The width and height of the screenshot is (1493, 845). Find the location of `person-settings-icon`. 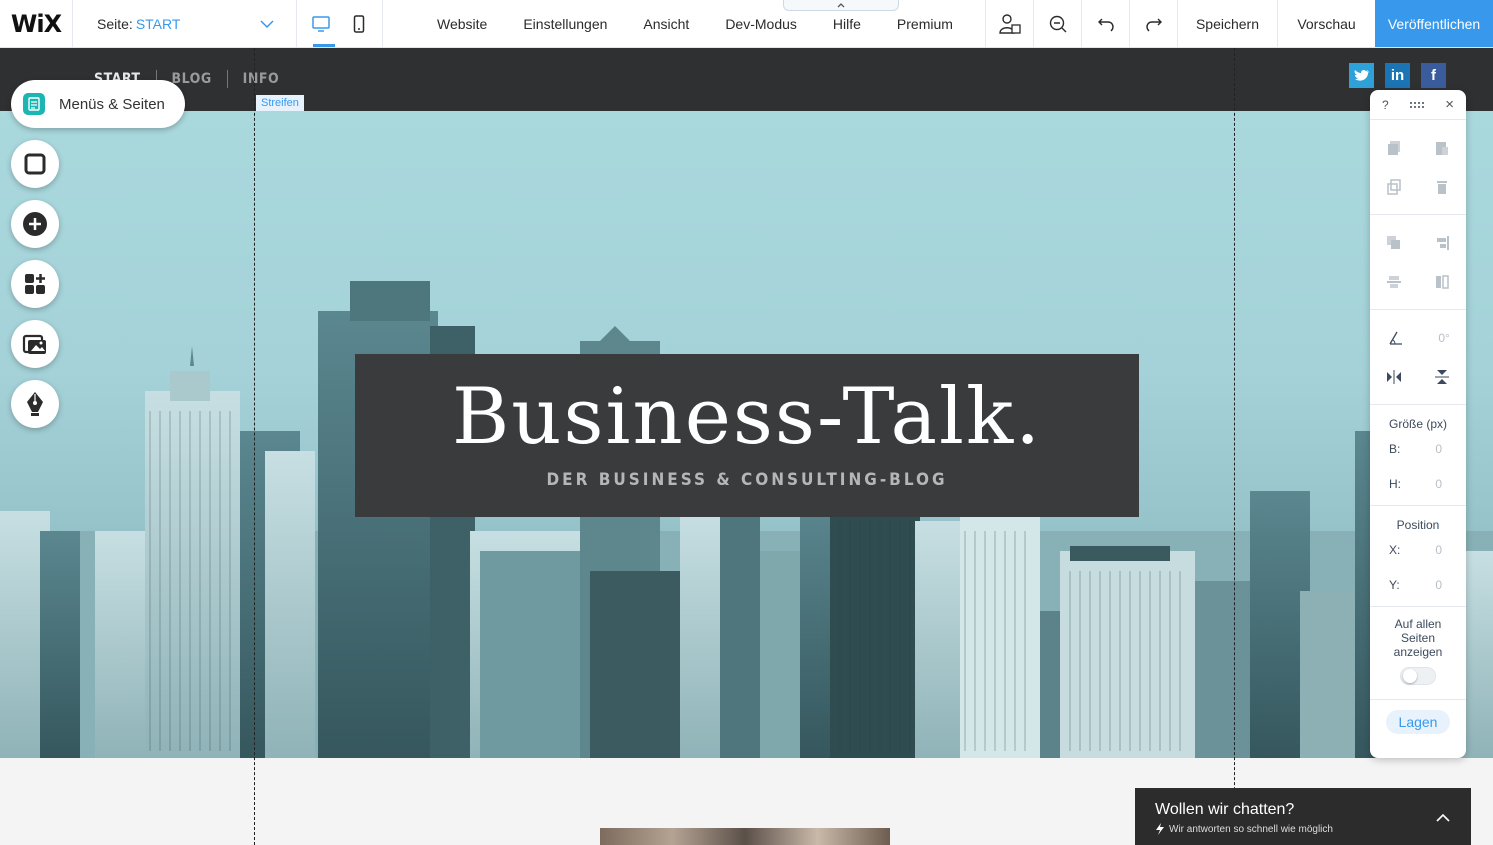

person-settings-icon is located at coordinates (1009, 23).